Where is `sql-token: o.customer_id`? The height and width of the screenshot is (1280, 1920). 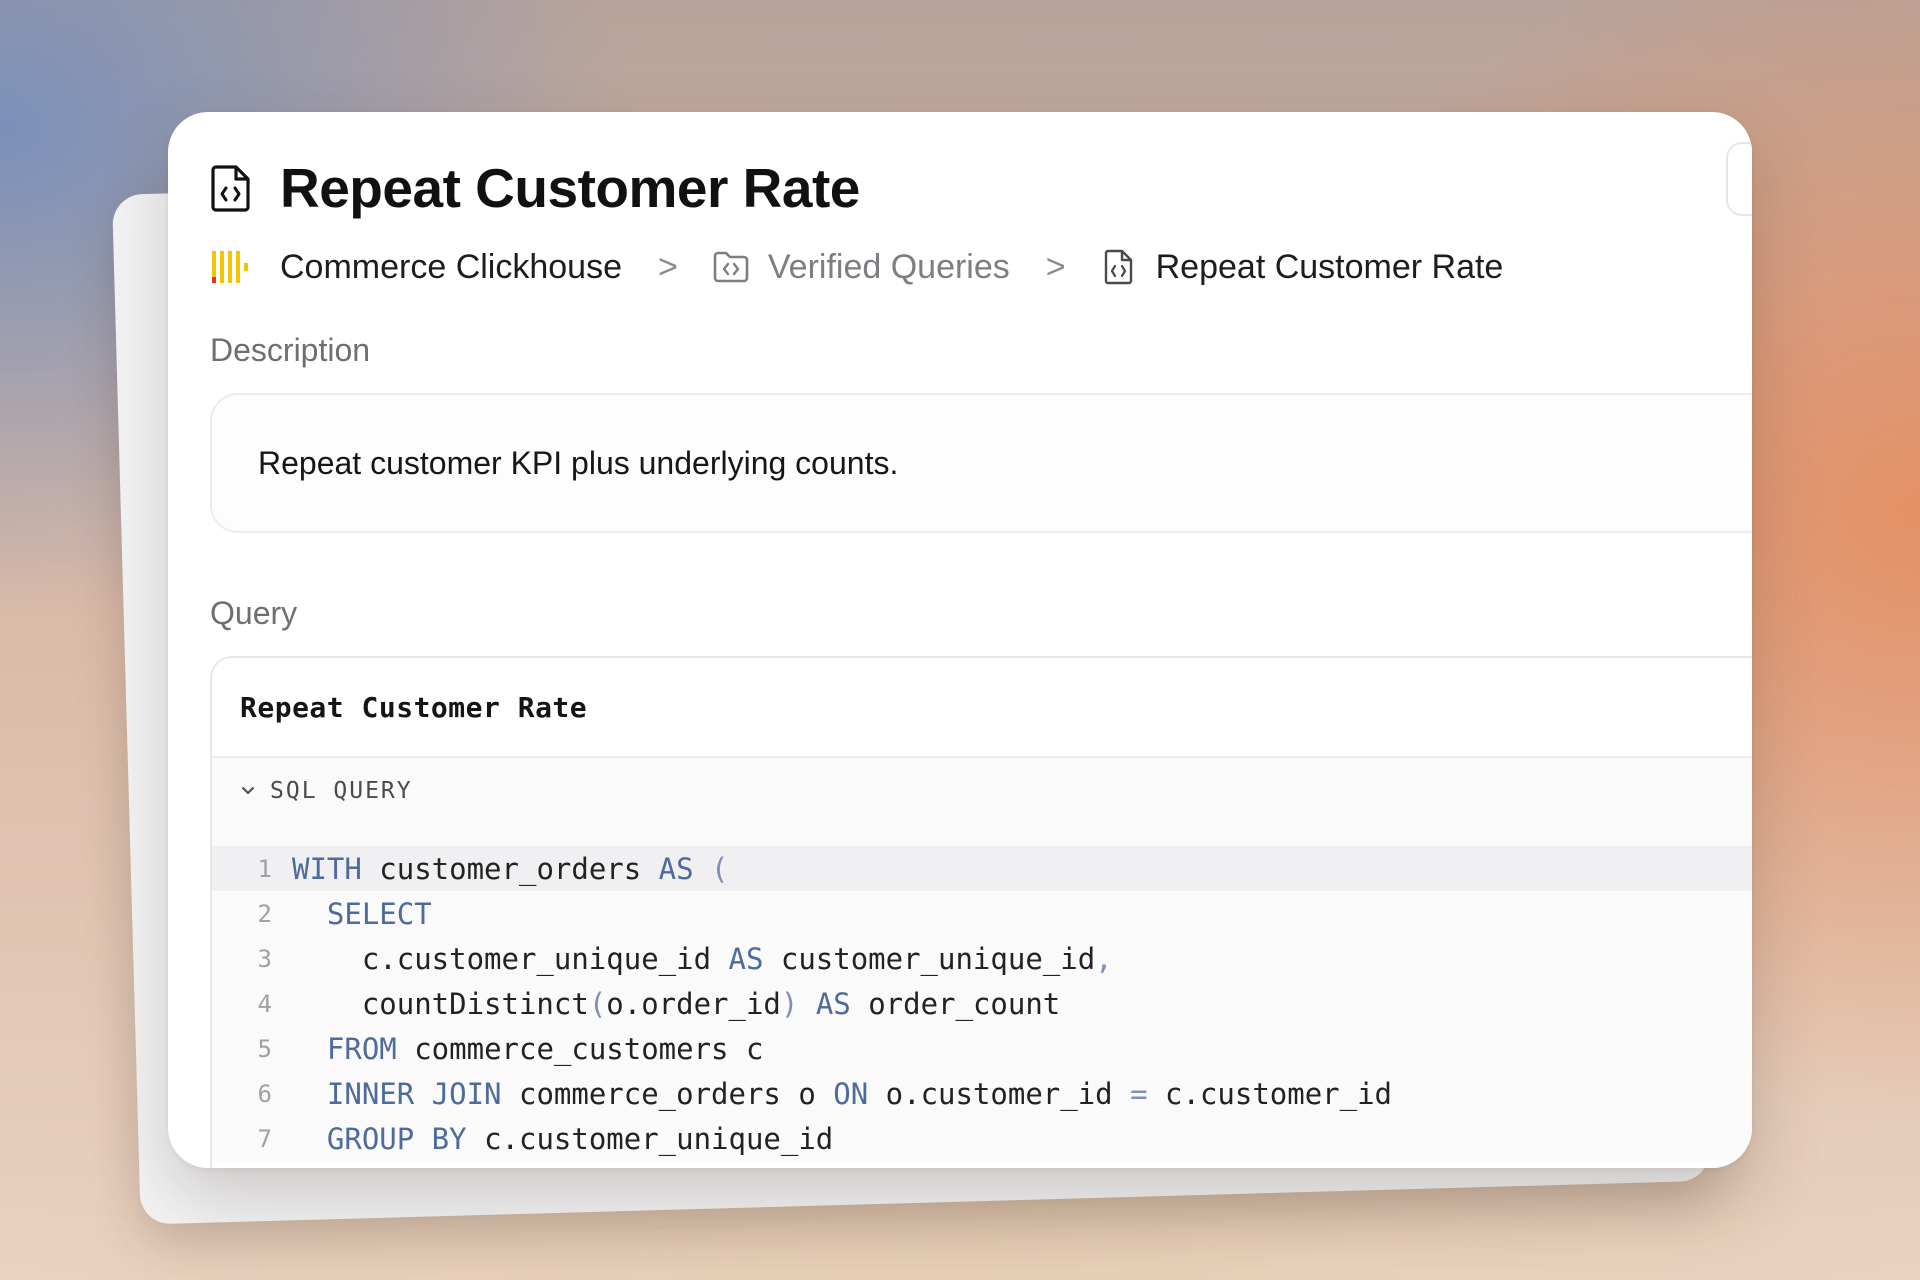 sql-token: o.customer_id is located at coordinates (999, 1093).